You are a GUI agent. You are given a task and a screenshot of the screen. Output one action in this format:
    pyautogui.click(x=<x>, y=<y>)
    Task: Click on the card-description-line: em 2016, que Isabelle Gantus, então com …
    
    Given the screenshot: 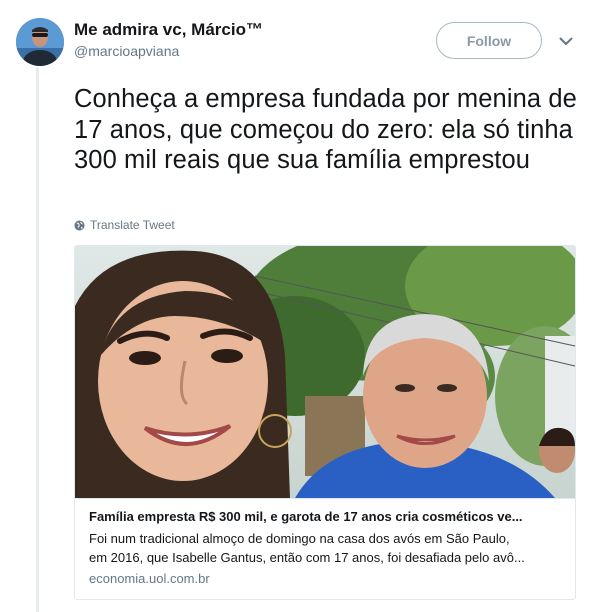 What is the action you would take?
    pyautogui.click(x=307, y=557)
    